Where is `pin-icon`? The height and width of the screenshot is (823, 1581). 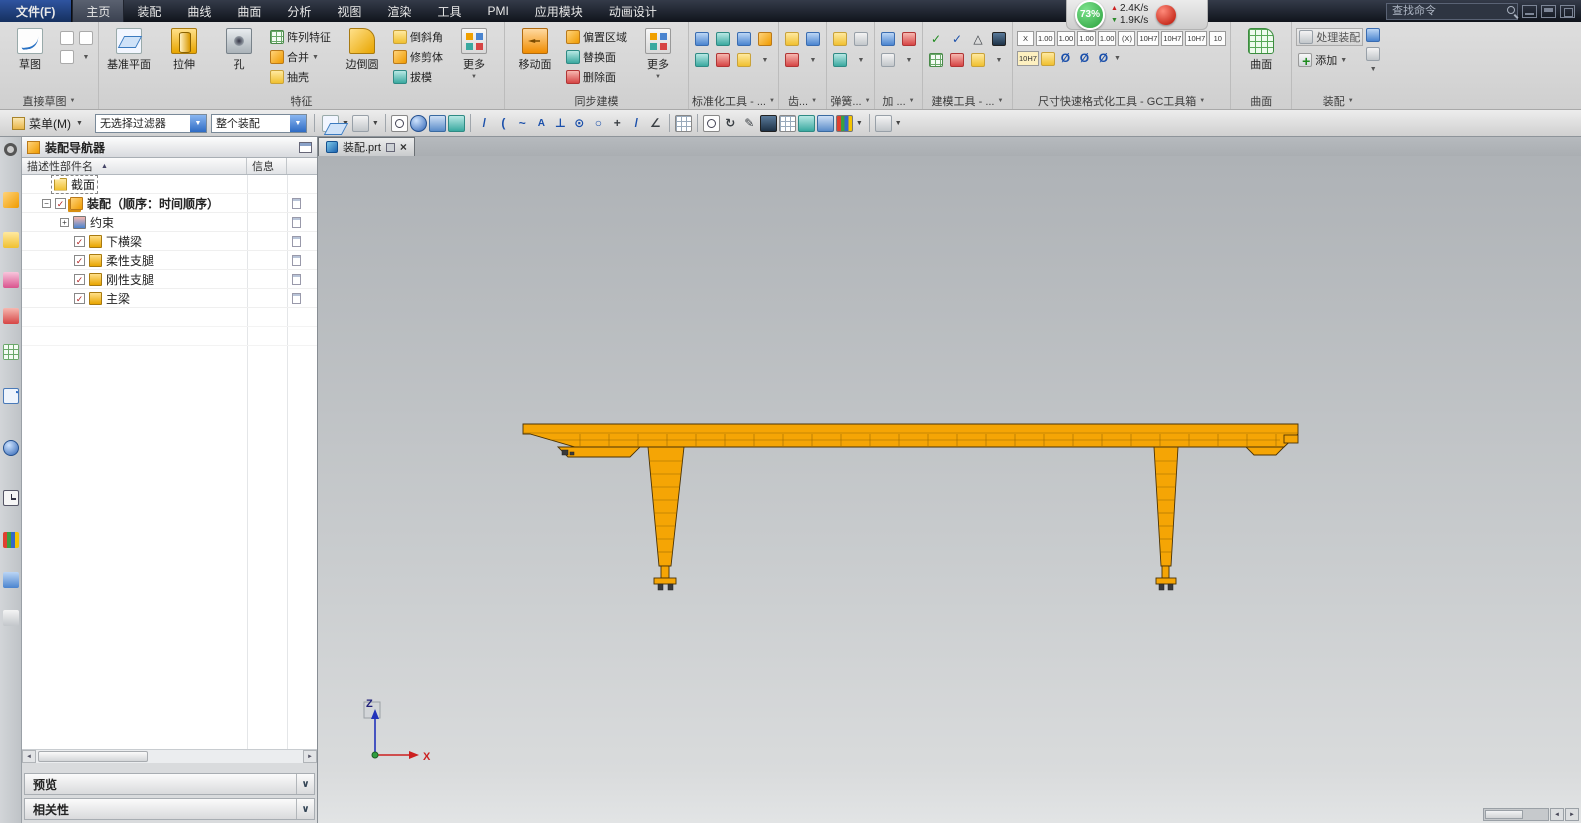 pin-icon is located at coordinates (390, 147).